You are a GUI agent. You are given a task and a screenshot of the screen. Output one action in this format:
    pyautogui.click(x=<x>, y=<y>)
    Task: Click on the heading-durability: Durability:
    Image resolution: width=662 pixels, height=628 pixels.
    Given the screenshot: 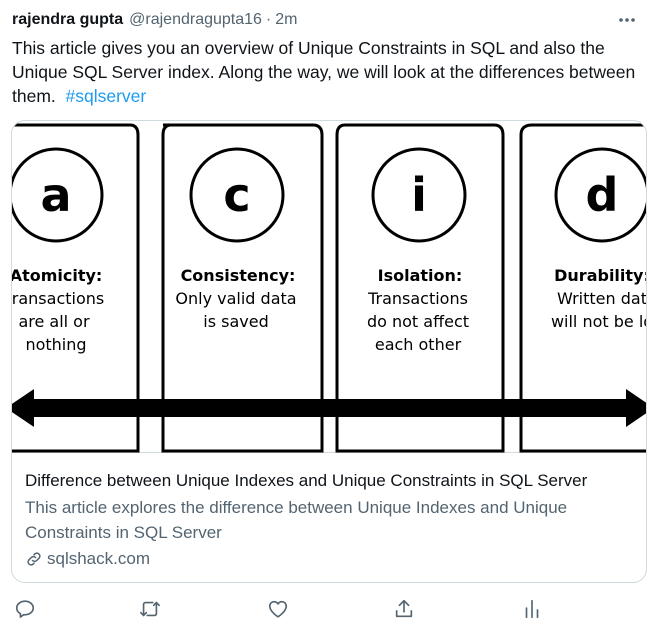 What is the action you would take?
    pyautogui.click(x=600, y=275)
    